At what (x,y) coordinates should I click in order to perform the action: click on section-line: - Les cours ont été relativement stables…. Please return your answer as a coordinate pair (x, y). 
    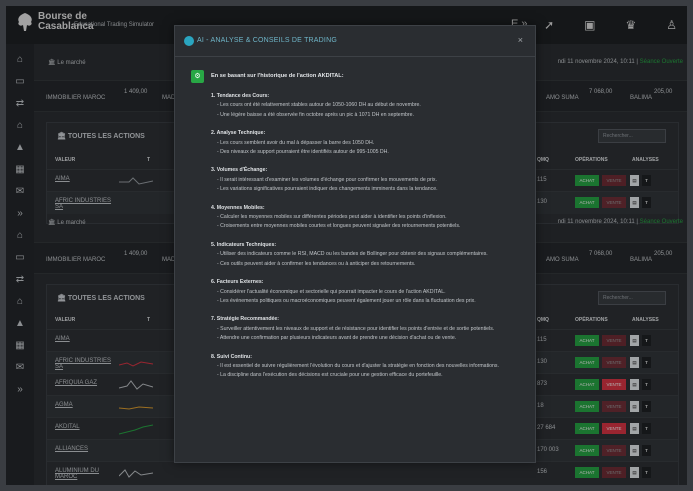
    Looking at the image, I should click on (319, 105).